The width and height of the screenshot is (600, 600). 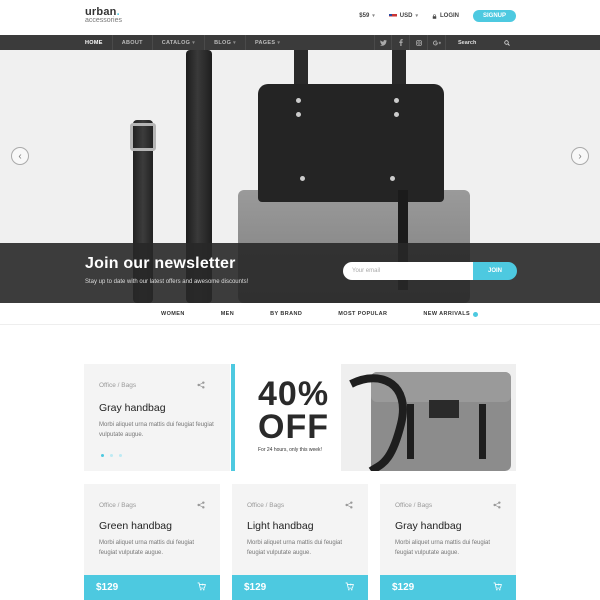 I want to click on join-button: JOIN, so click(x=495, y=271).